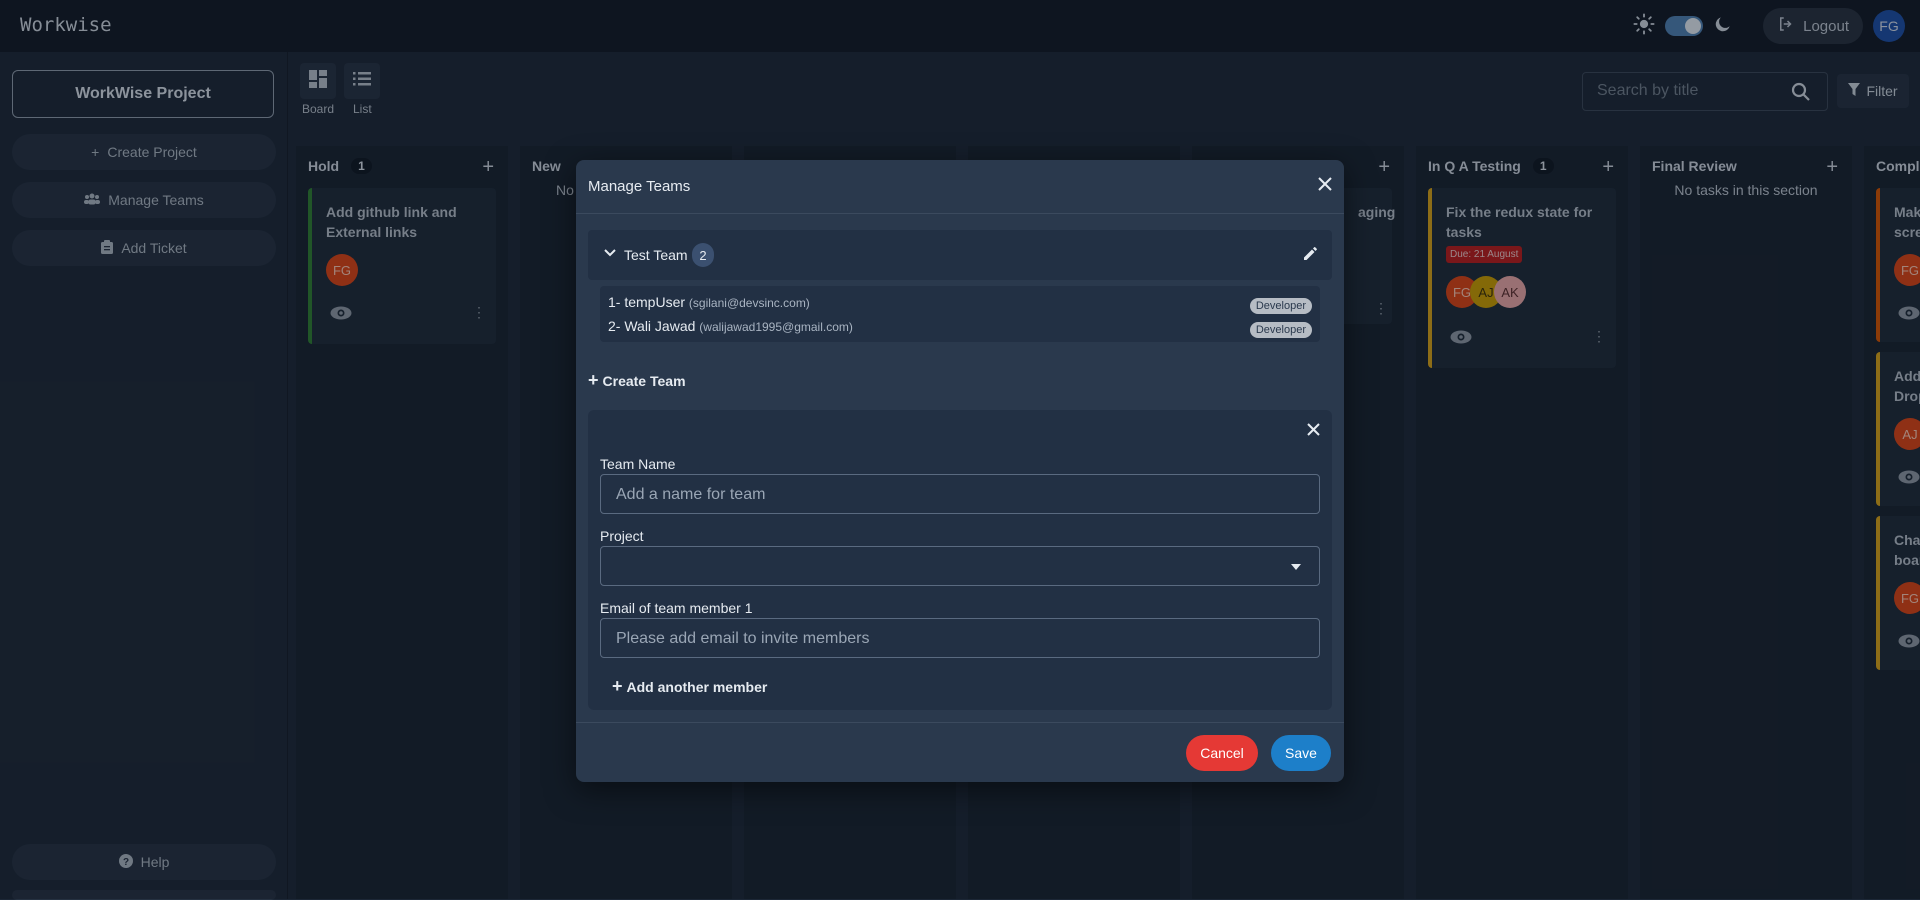  I want to click on add-another-member-button: + Add another member, so click(689, 686).